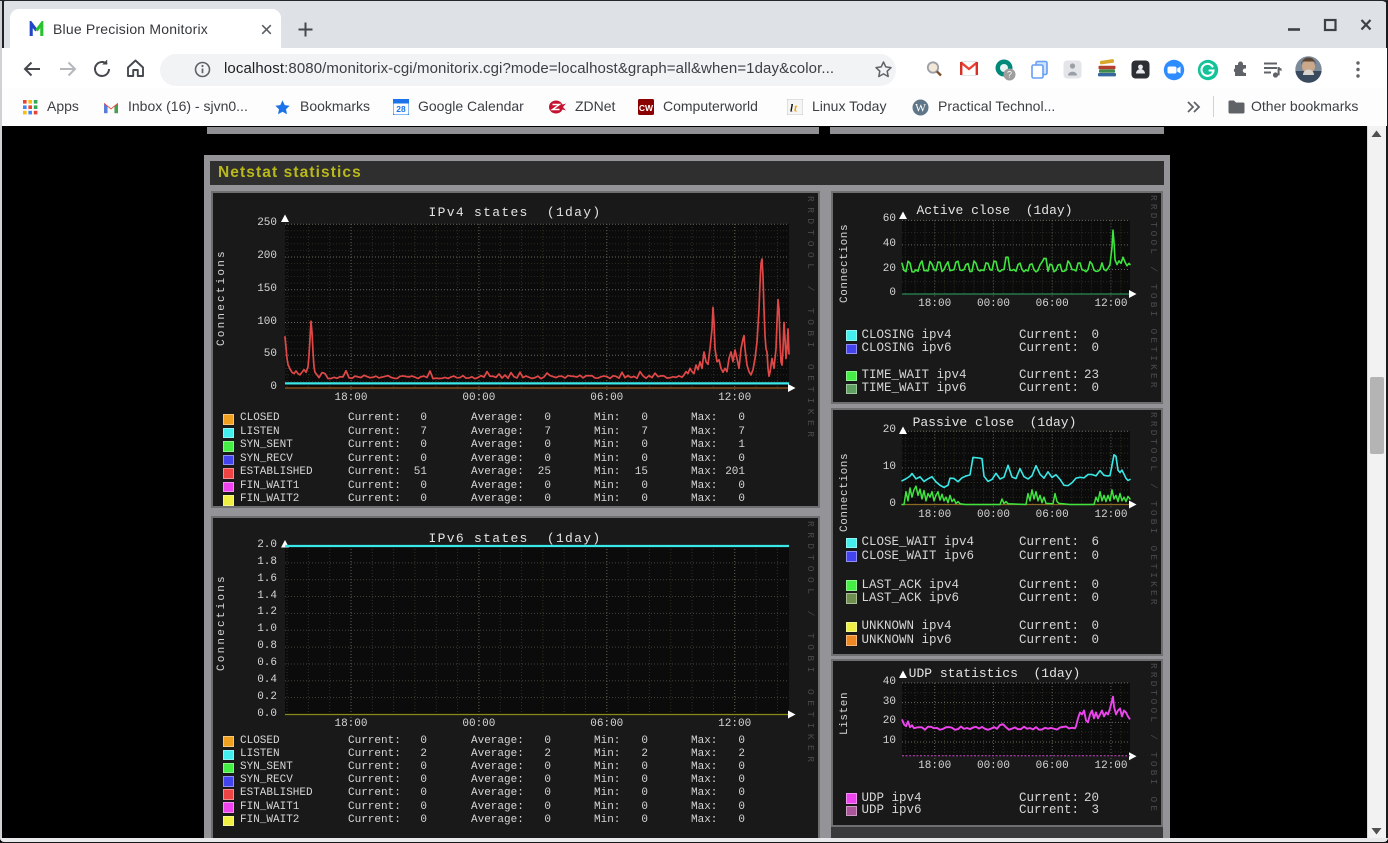 This screenshot has width=1388, height=843. What do you see at coordinates (401, 109) in the screenshot?
I see `svg-text: 28` at bounding box center [401, 109].